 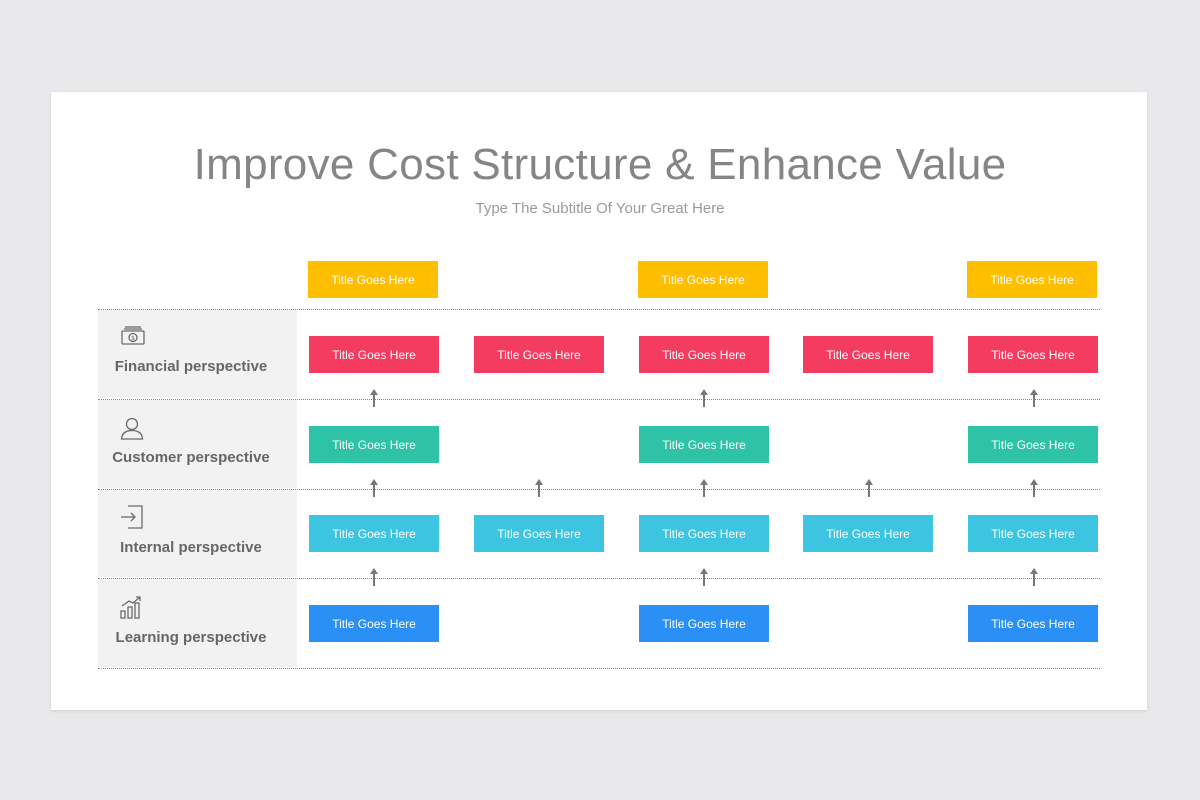 I want to click on row-label-customer: Customer perspective, so click(x=191, y=457).